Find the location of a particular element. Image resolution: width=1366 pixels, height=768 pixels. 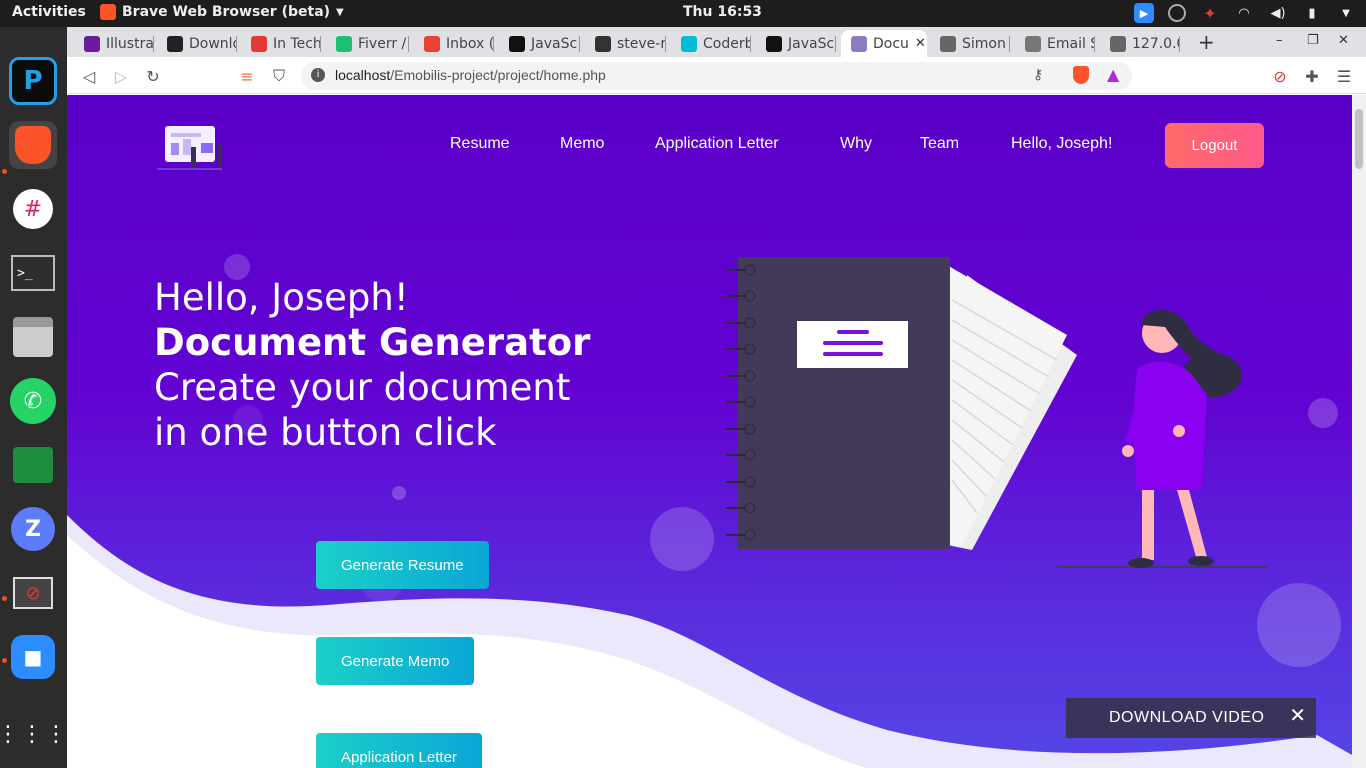

nav-application-letter: Application Letter is located at coordinates (717, 144).